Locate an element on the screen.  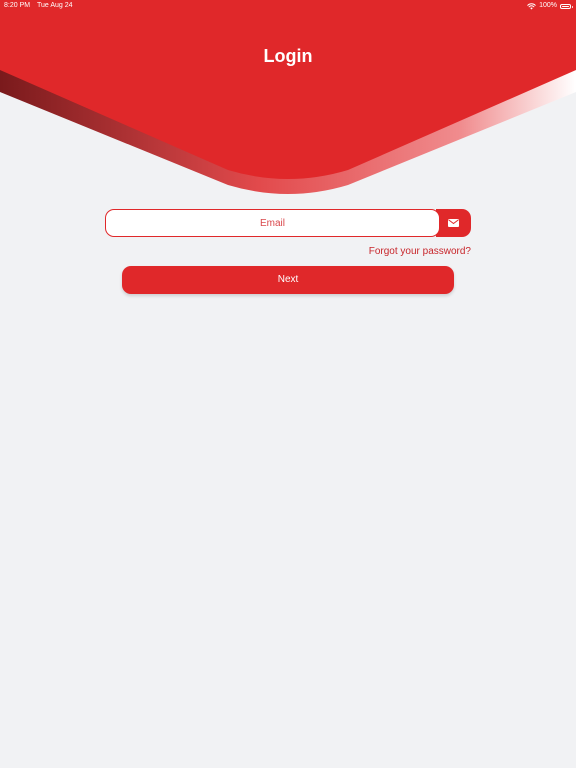
next-button: Next is located at coordinates (288, 280).